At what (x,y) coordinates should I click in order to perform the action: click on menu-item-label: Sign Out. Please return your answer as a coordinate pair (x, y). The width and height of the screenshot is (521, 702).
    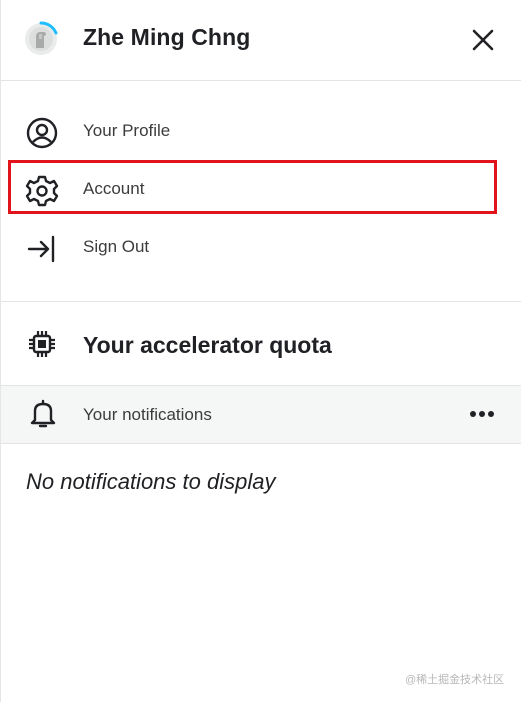
    Looking at the image, I should click on (116, 246).